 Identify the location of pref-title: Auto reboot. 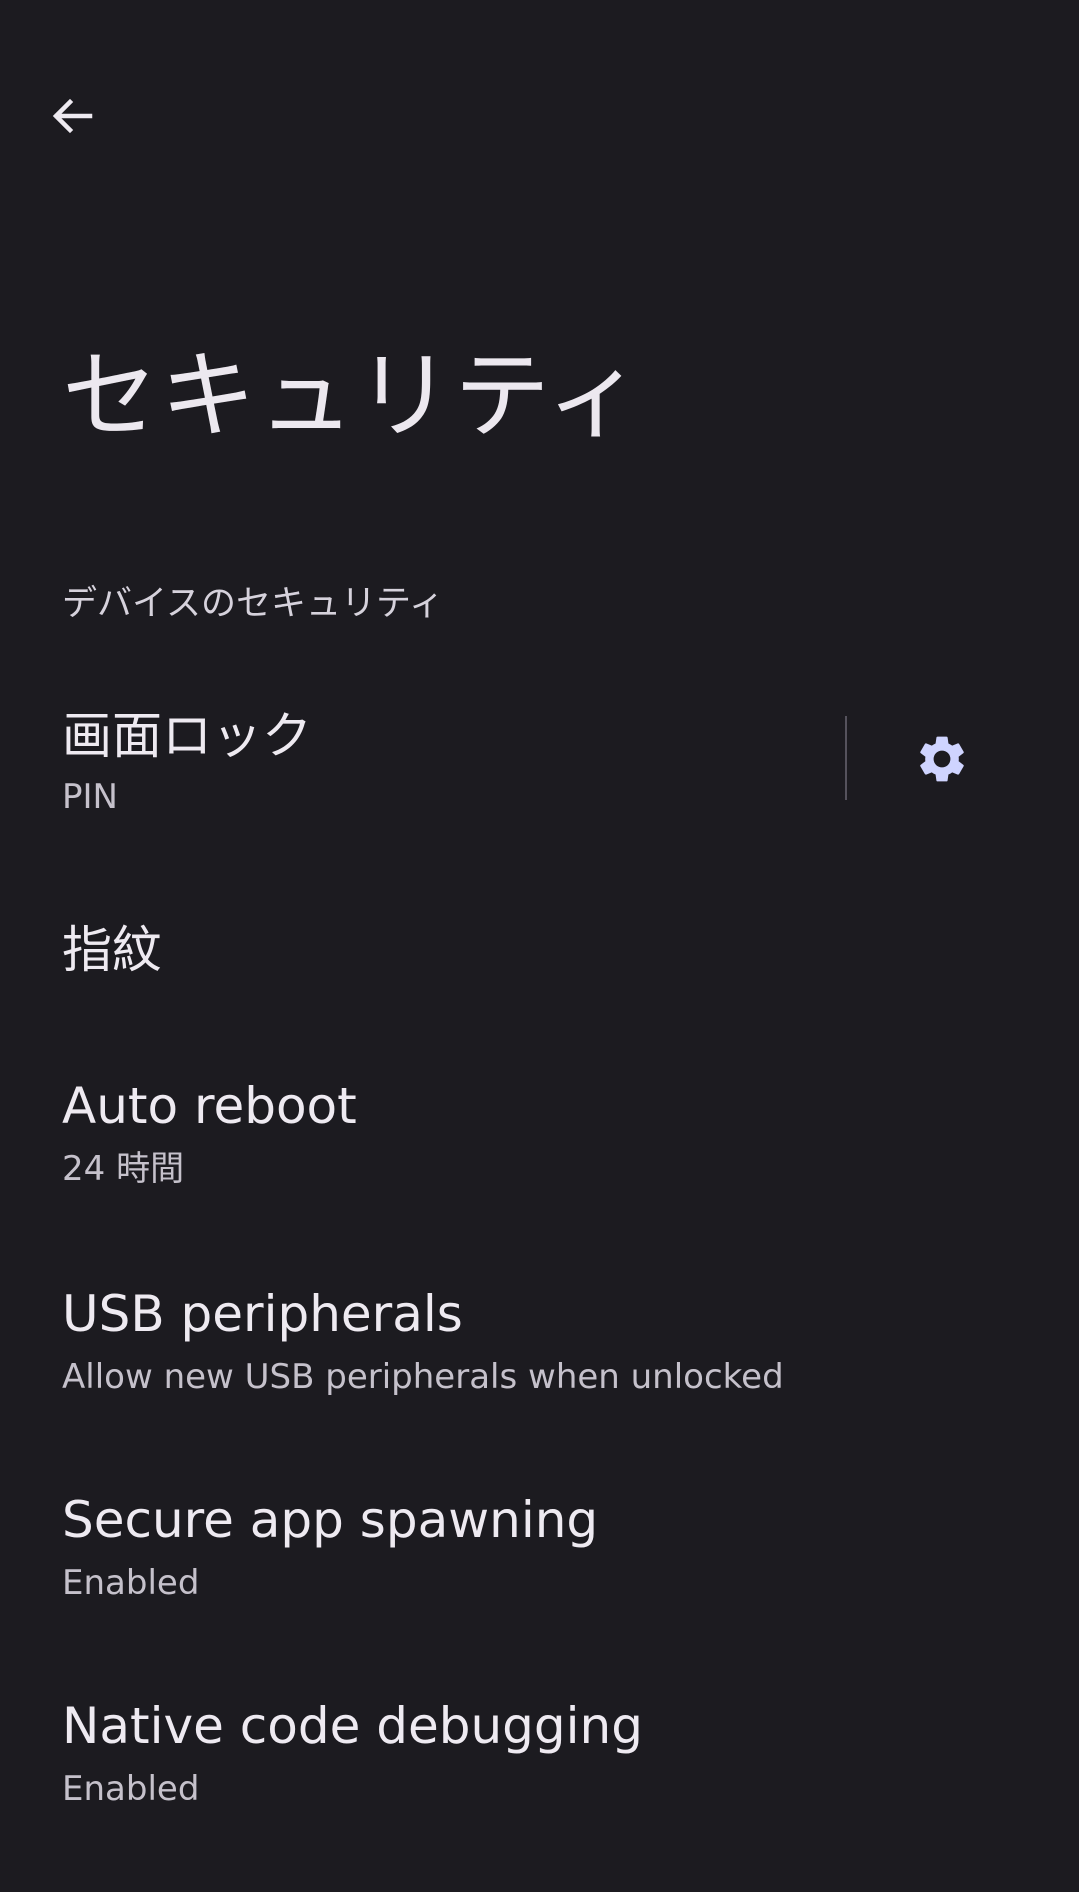
(209, 1106).